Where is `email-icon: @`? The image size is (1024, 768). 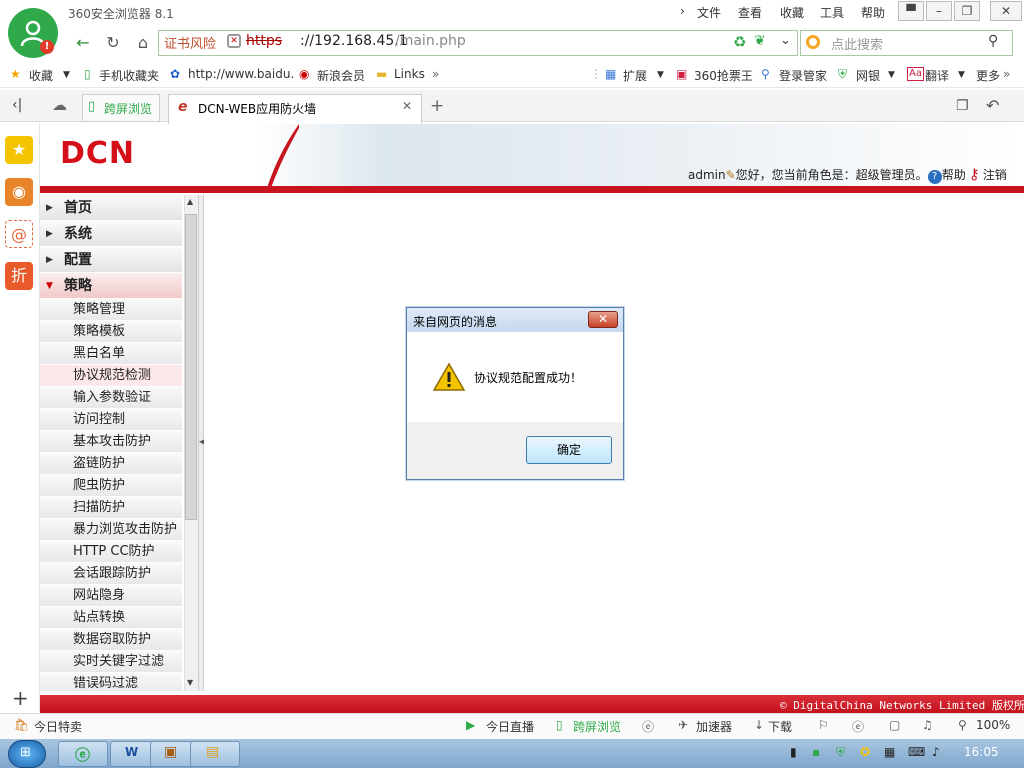
email-icon: @ is located at coordinates (19, 234).